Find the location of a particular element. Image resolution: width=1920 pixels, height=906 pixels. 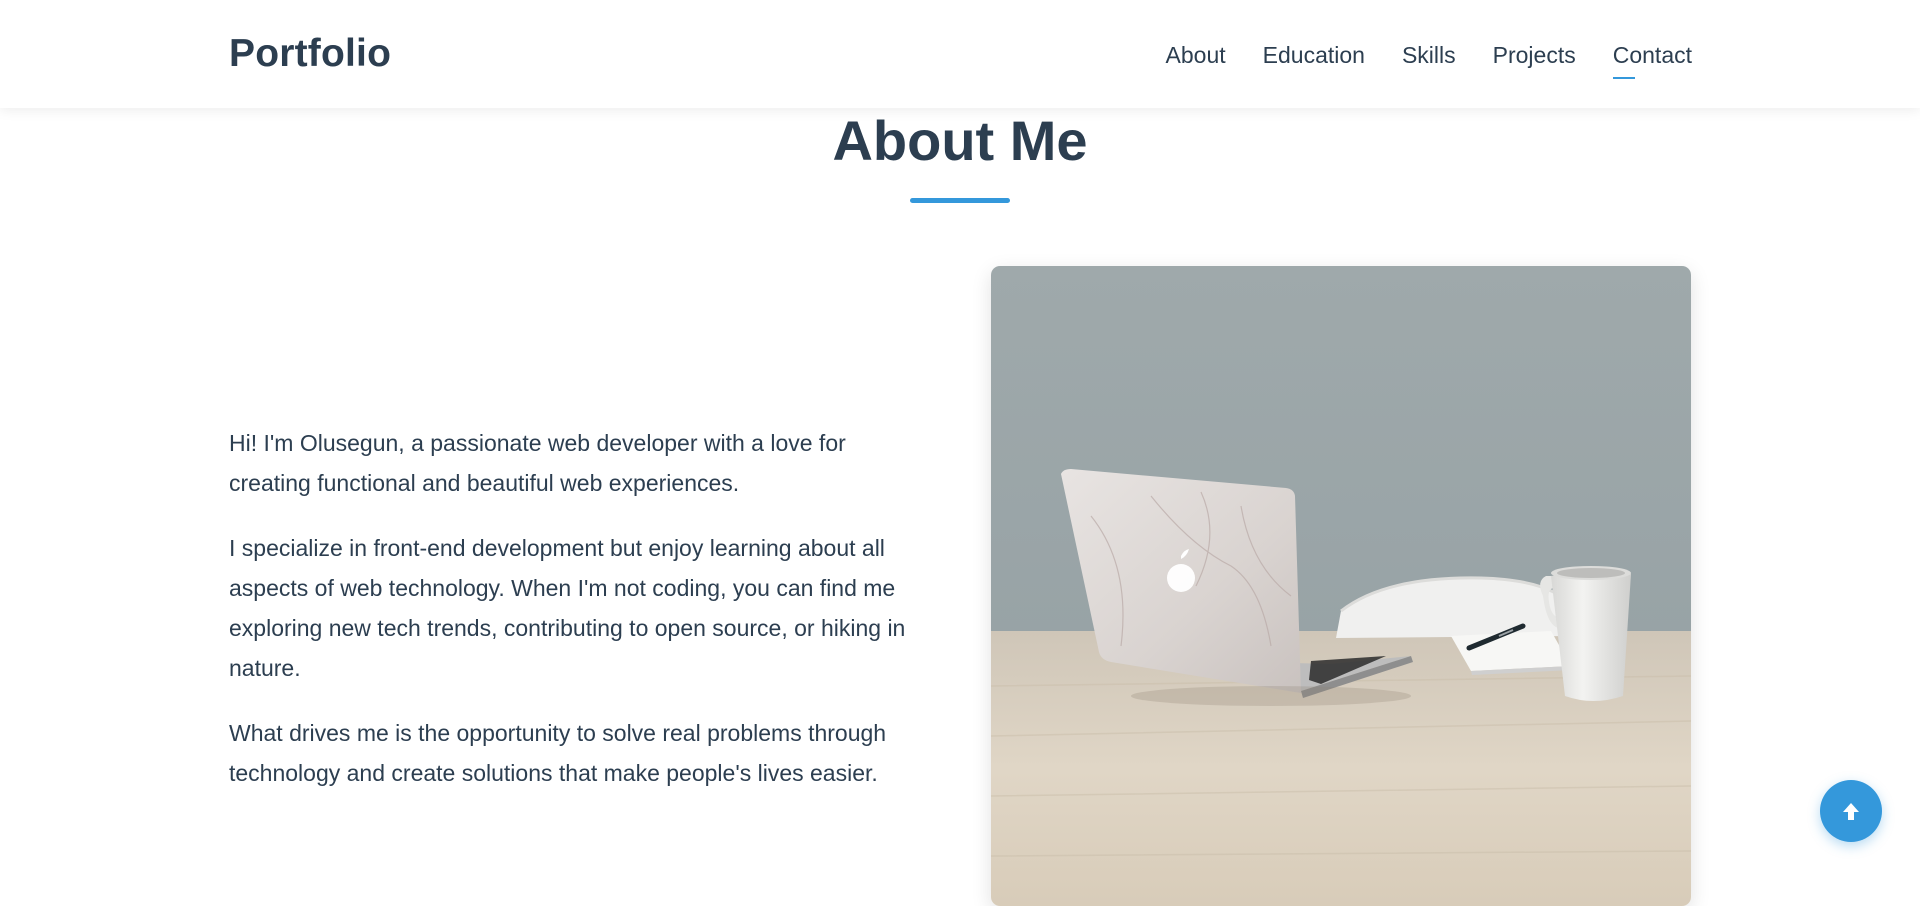

nav-link-contact: Contact is located at coordinates (1652, 58).